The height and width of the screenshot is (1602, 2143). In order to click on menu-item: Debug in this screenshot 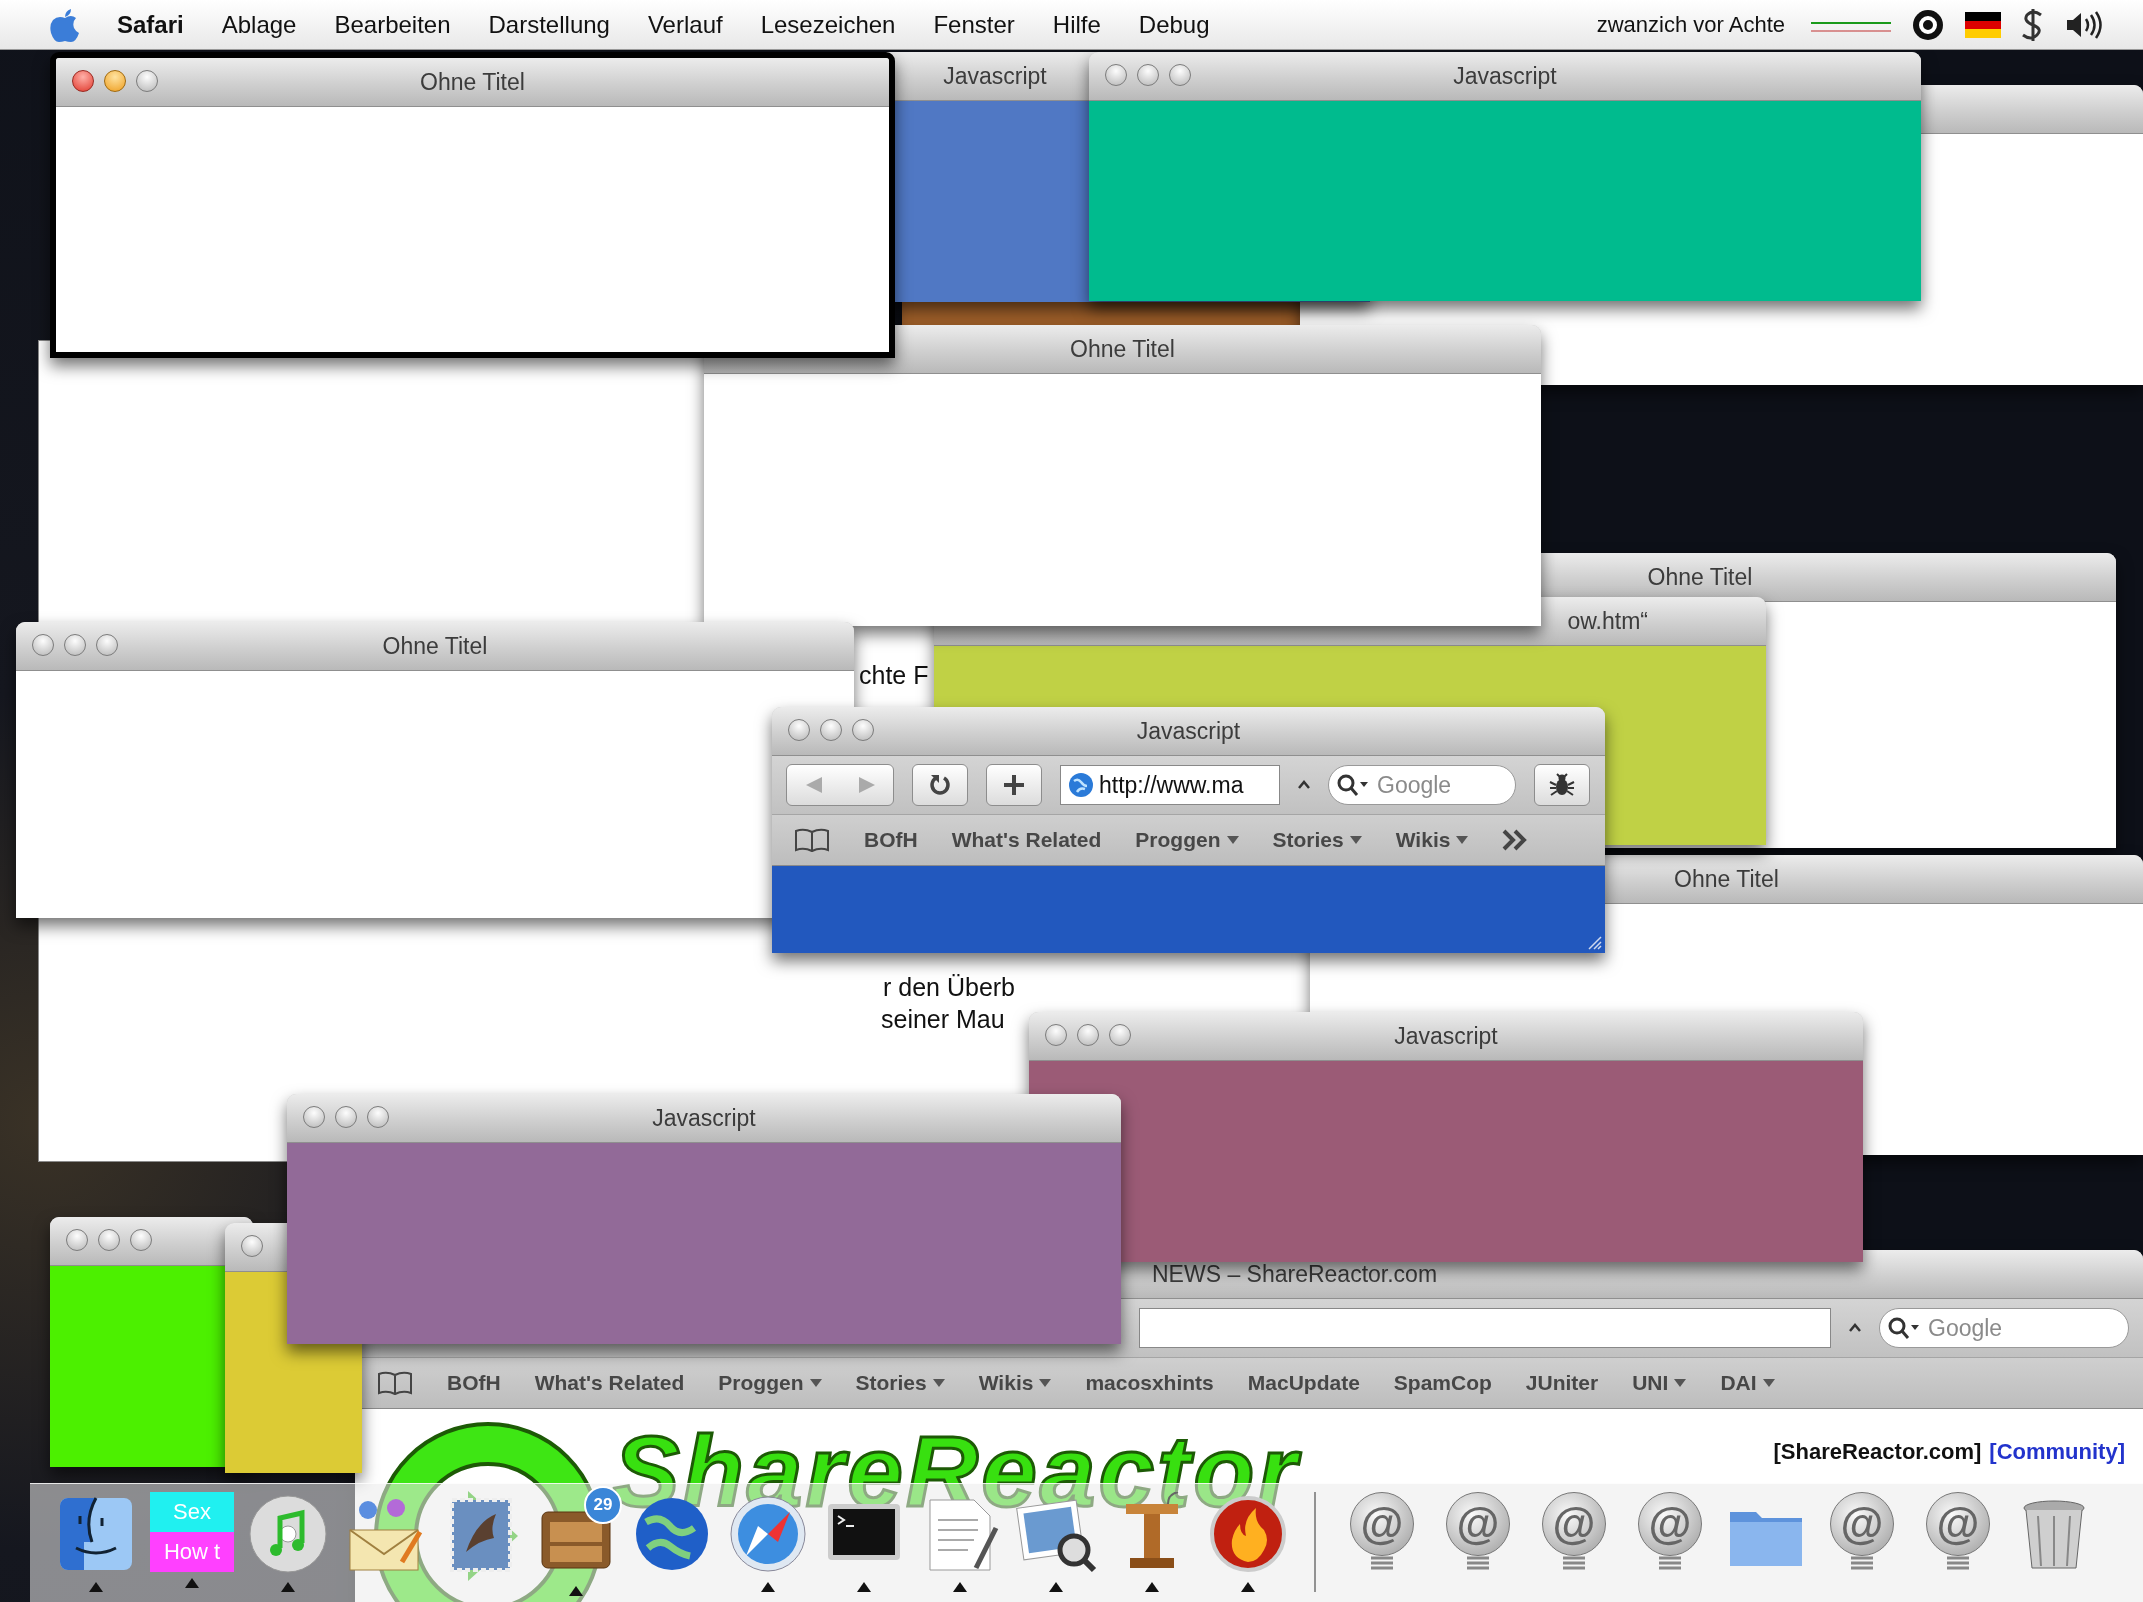, I will do `click(1174, 24)`.